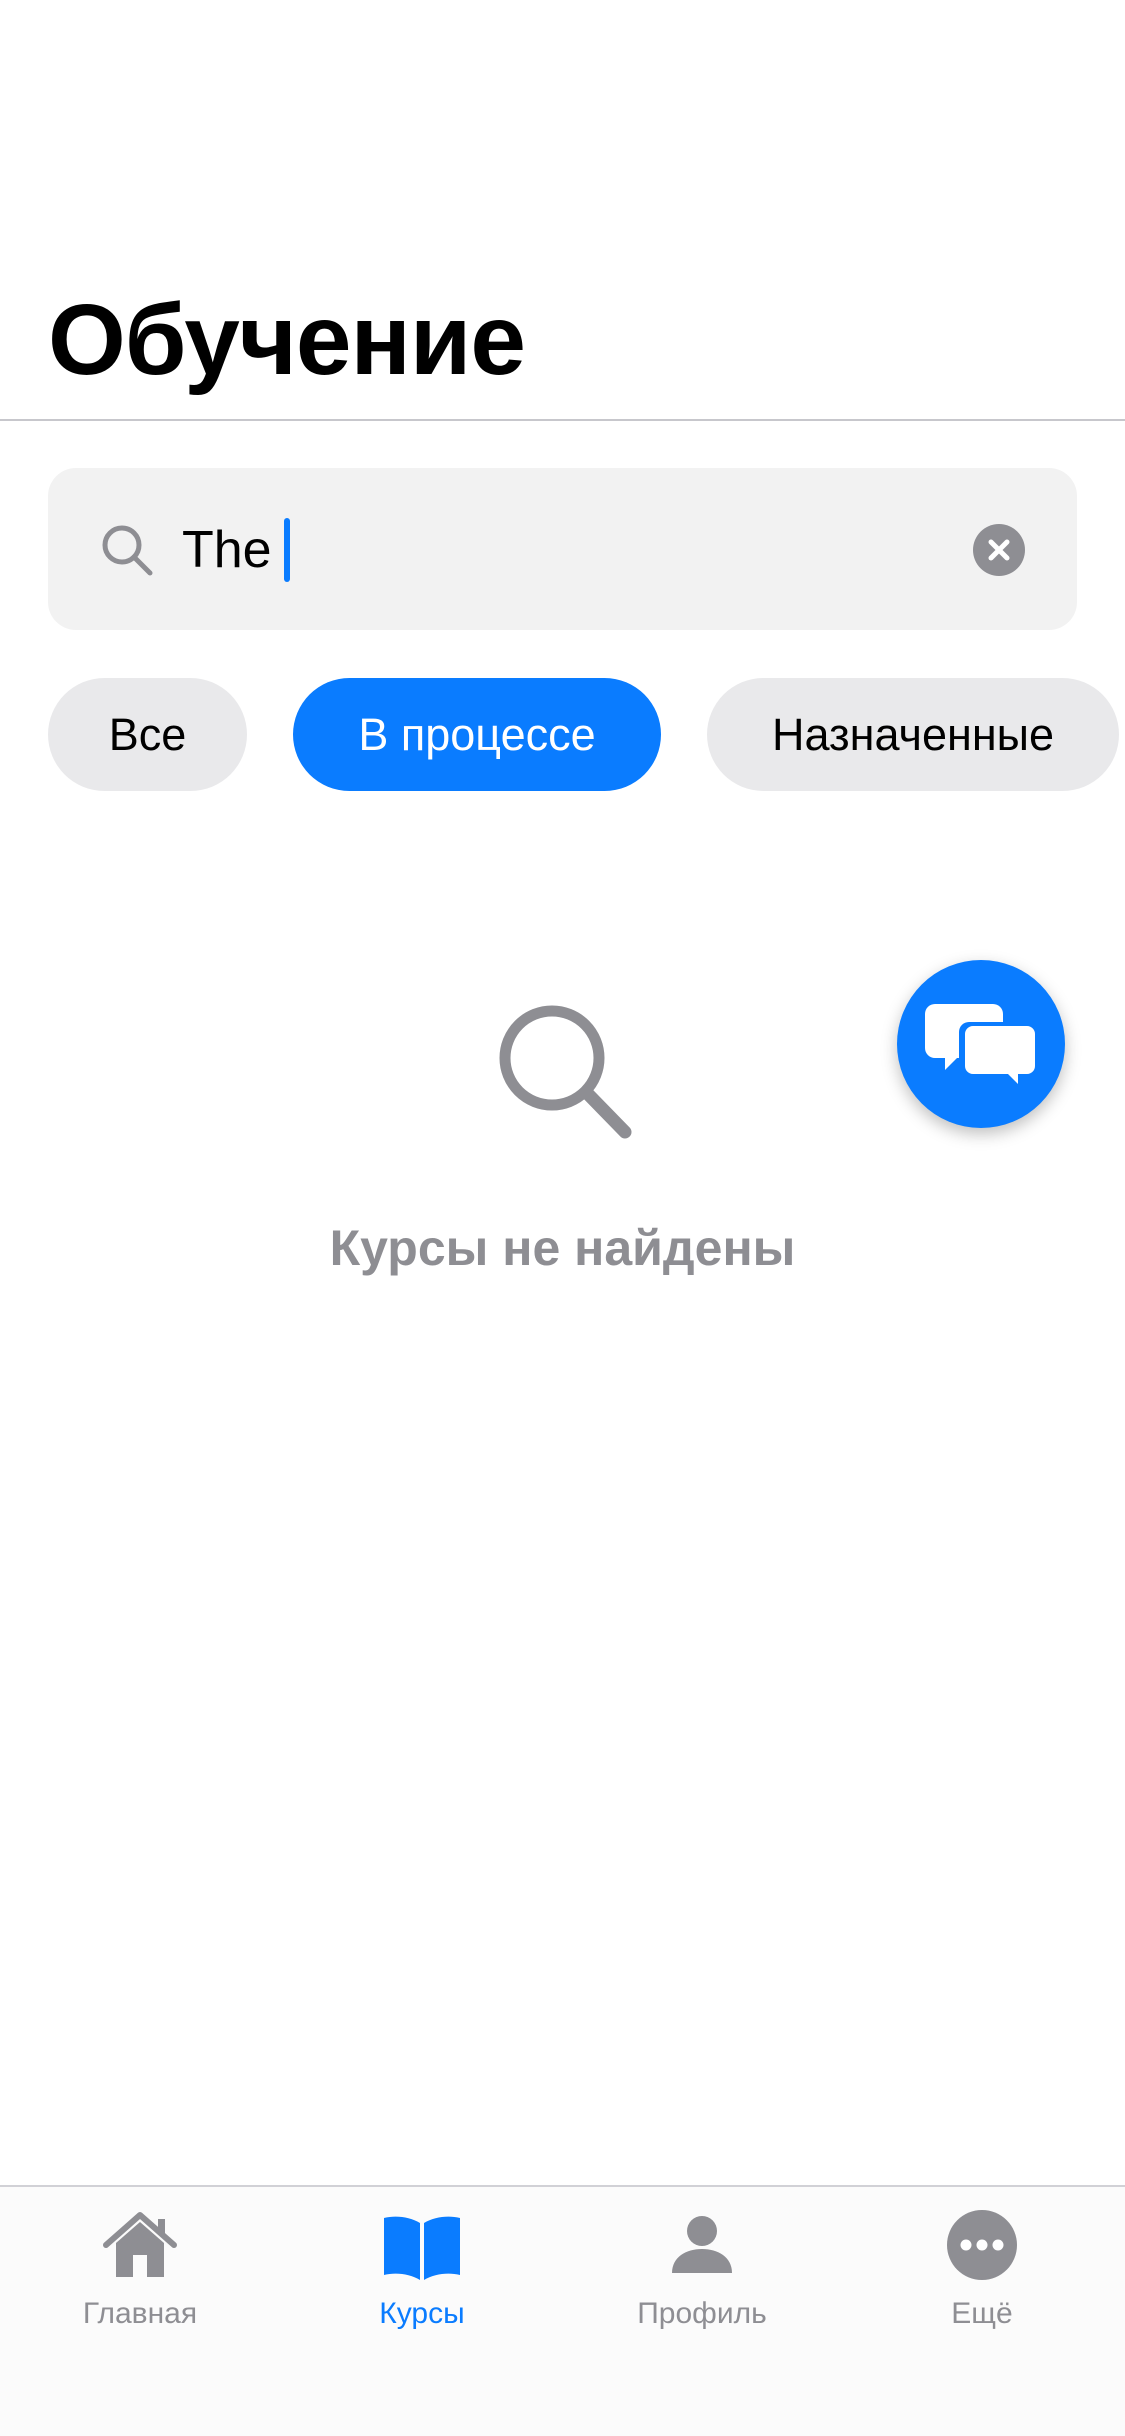 This screenshot has width=1125, height=2436. What do you see at coordinates (140, 2247) in the screenshot?
I see `home-icon` at bounding box center [140, 2247].